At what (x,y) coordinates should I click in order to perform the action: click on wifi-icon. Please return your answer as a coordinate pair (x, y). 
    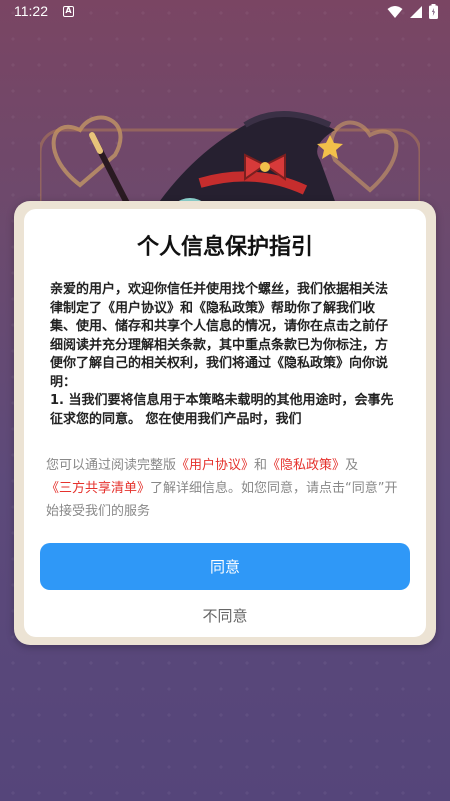
    Looking at the image, I should click on (395, 11).